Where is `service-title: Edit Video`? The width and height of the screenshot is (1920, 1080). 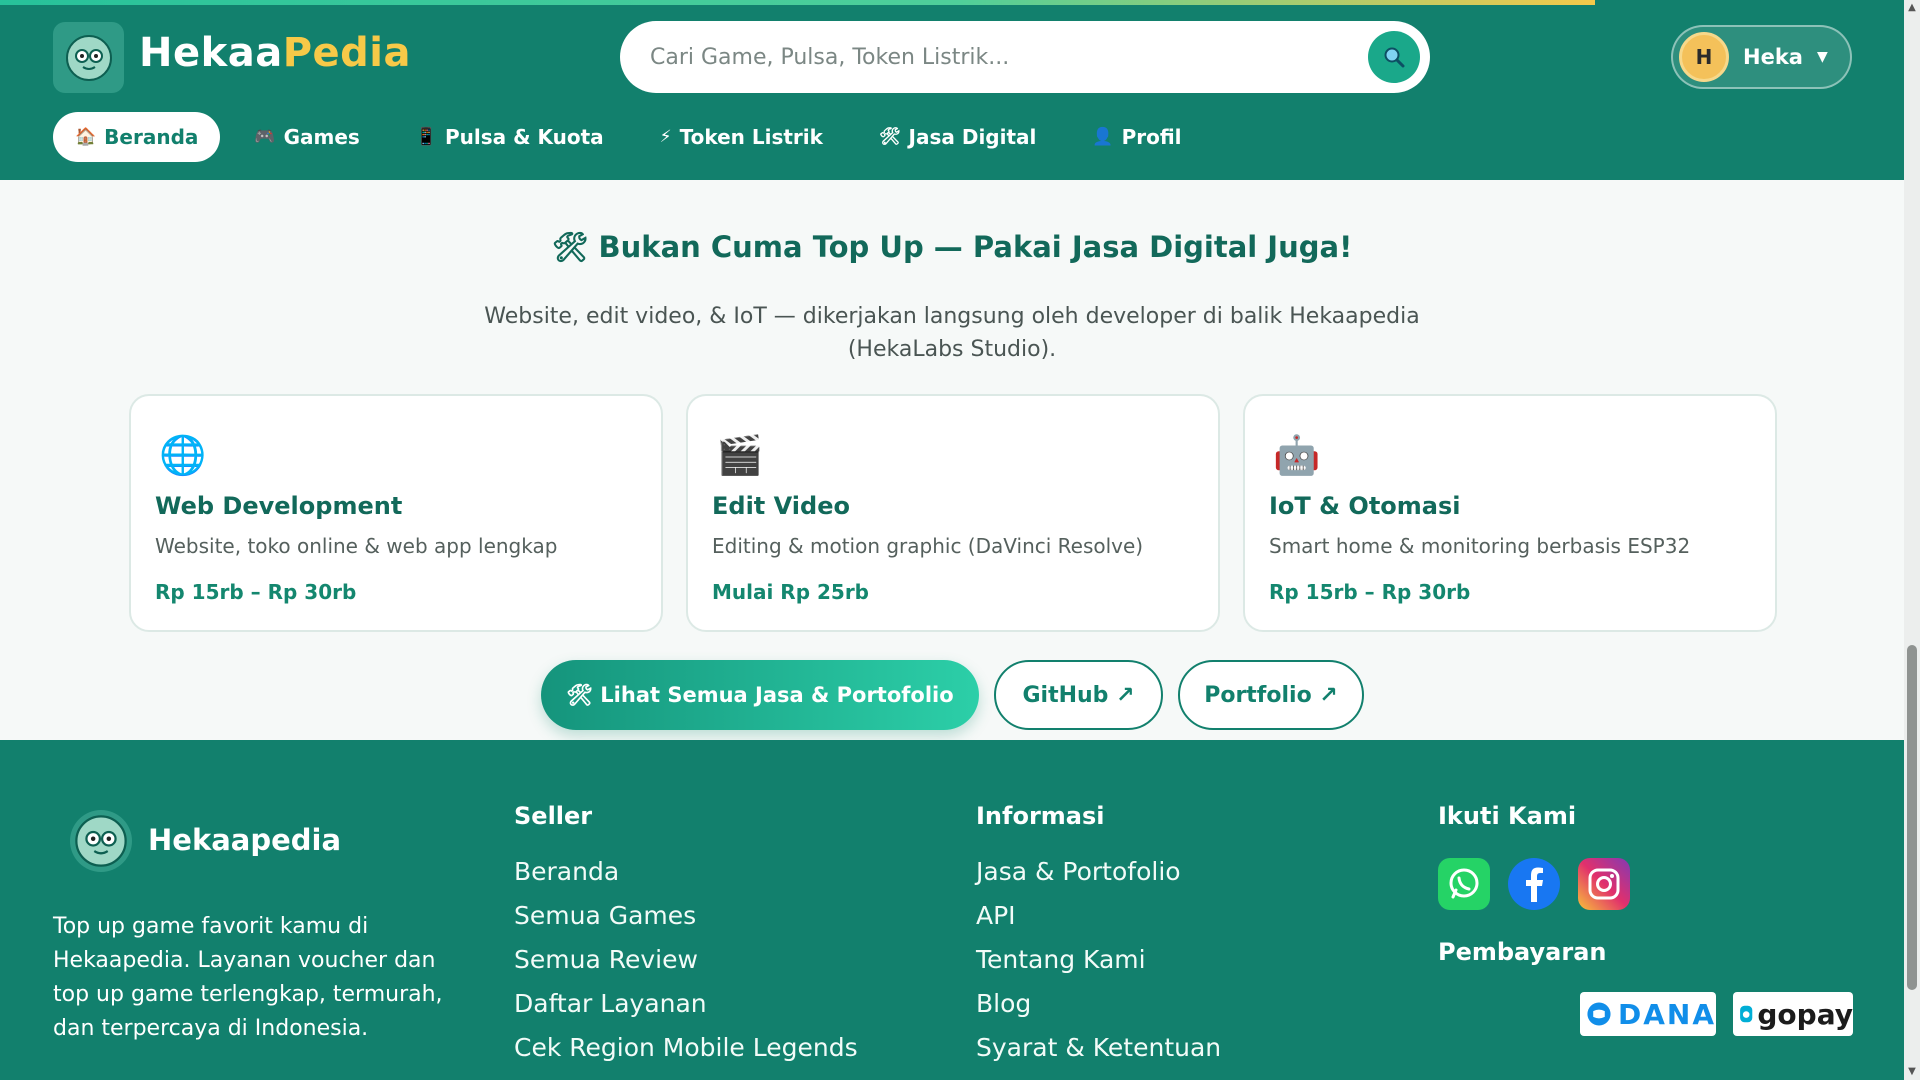 service-title: Edit Video is located at coordinates (781, 506).